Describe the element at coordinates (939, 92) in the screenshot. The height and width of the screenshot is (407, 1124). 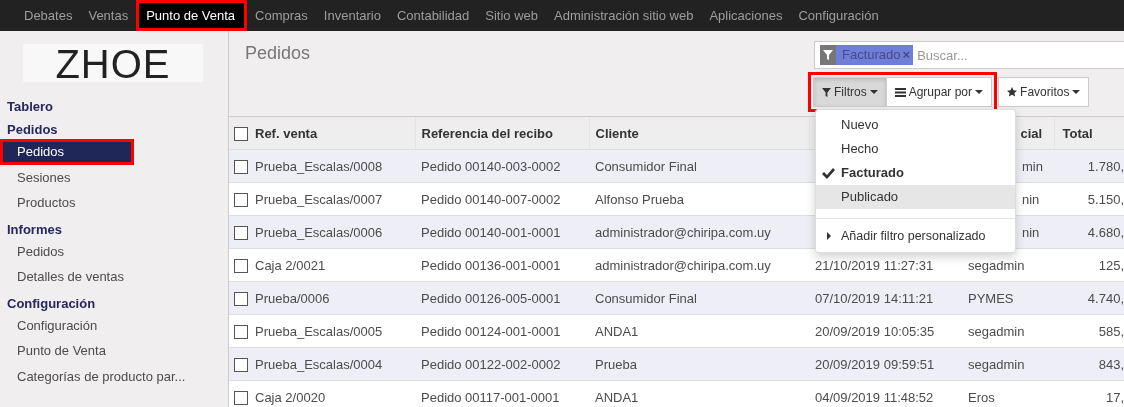
I see `group-by-button: Agrupar por` at that location.